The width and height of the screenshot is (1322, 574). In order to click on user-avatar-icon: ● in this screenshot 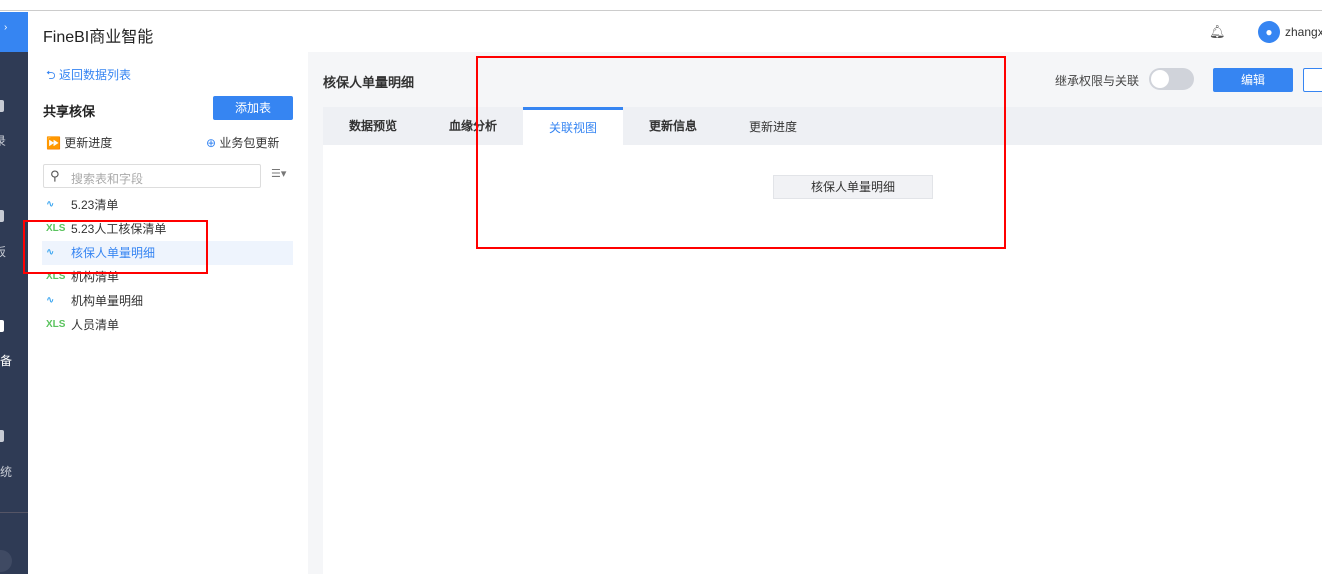, I will do `click(1269, 32)`.